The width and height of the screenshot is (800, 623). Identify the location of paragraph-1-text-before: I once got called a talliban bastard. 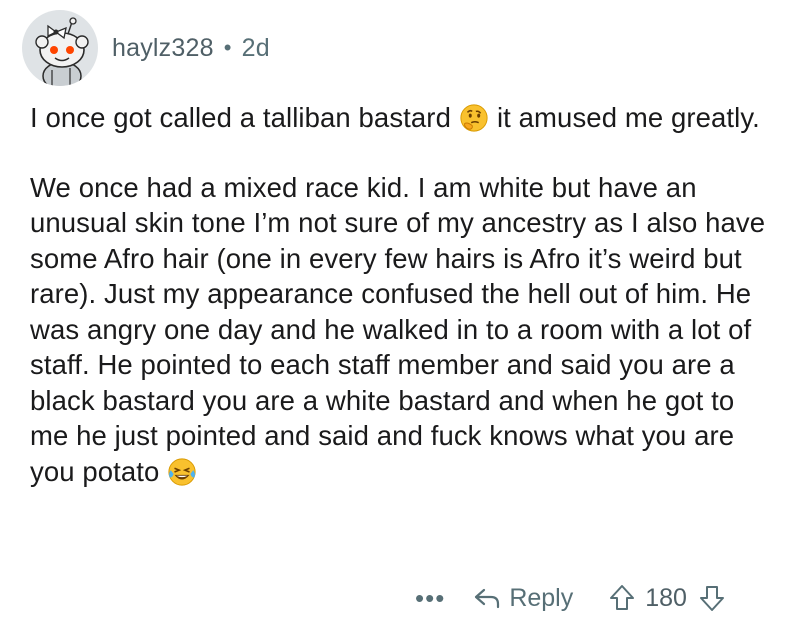
(240, 117).